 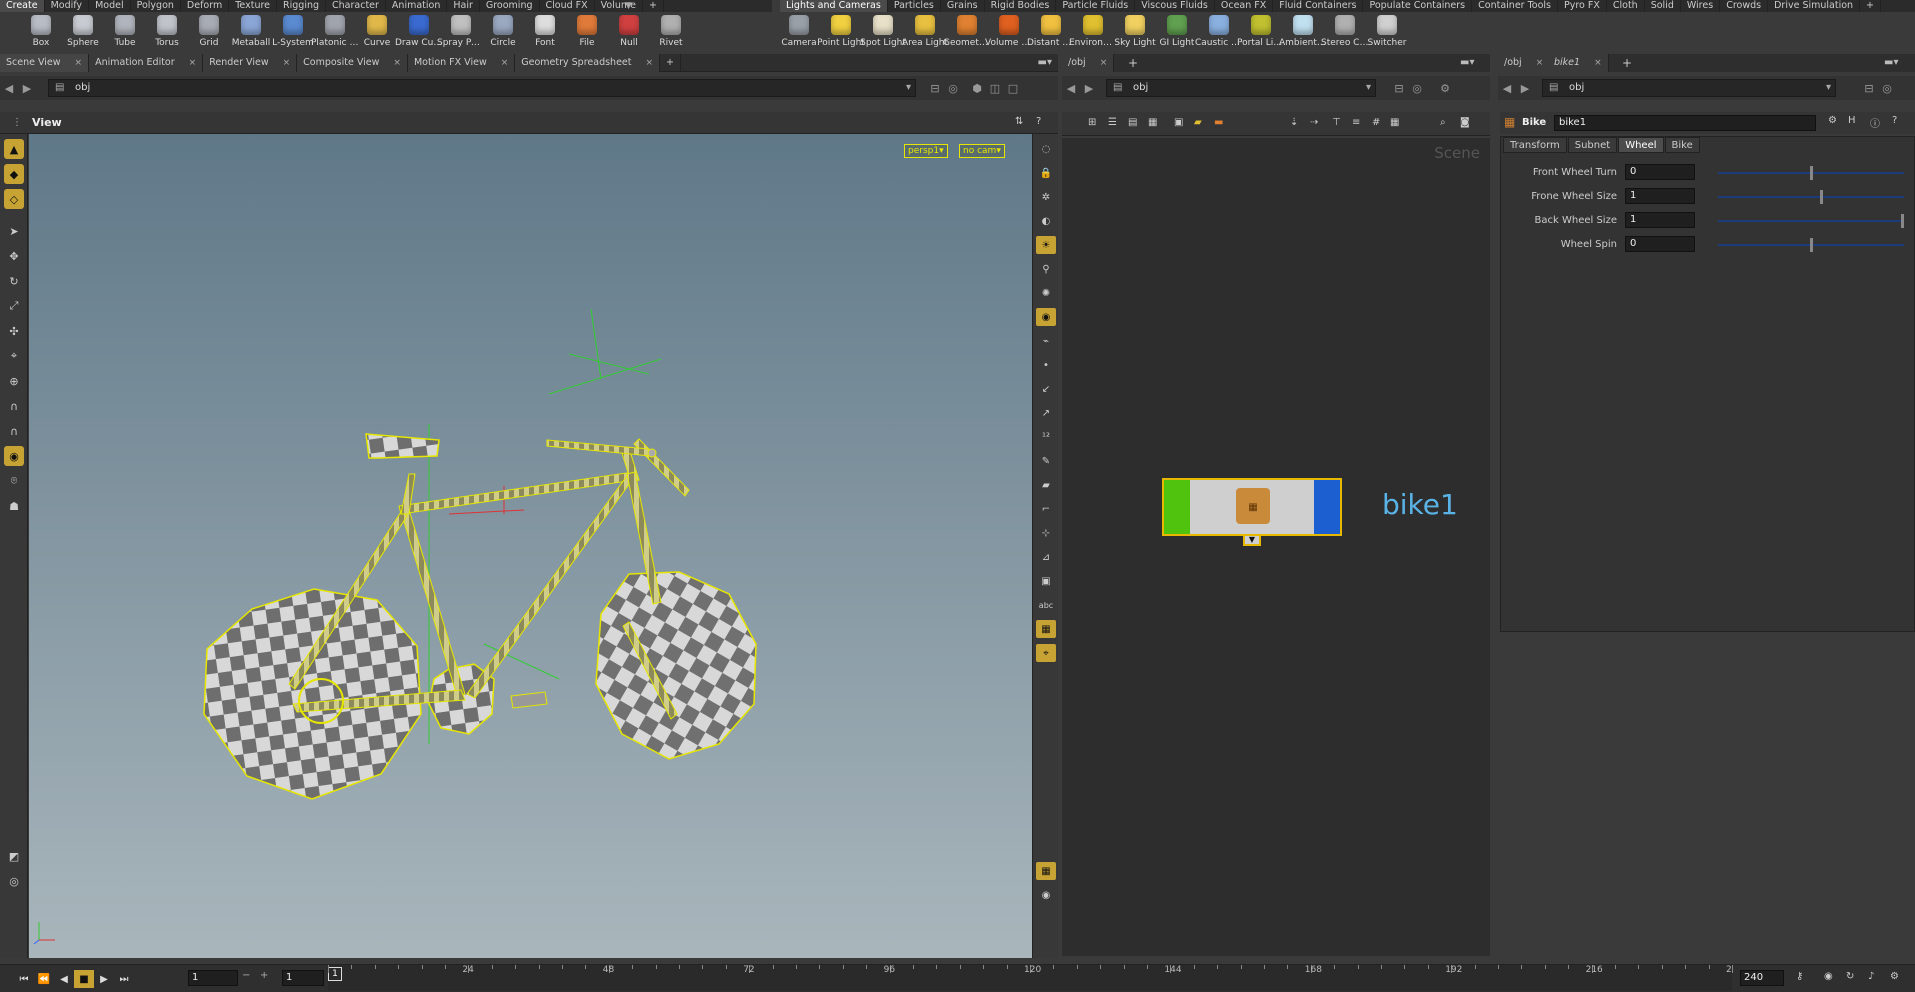 What do you see at coordinates (1051, 32) in the screenshot?
I see `tool-distant-light: Distant Light` at bounding box center [1051, 32].